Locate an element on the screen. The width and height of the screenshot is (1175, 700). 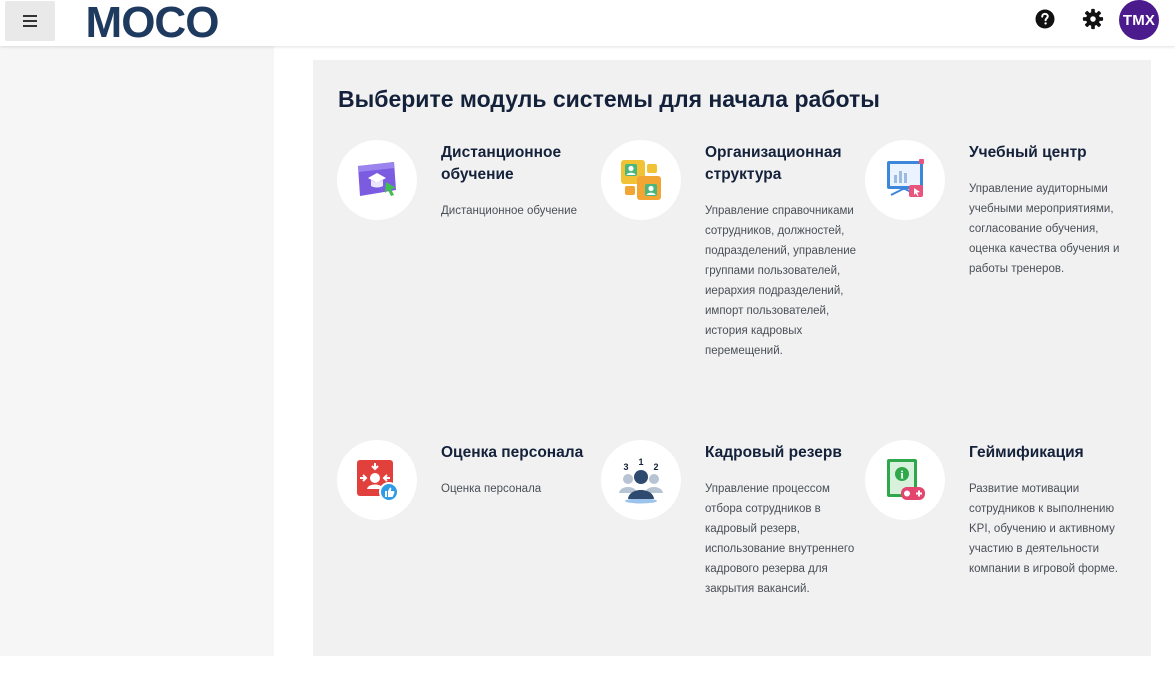
svg-text: 1 is located at coordinates (640, 462).